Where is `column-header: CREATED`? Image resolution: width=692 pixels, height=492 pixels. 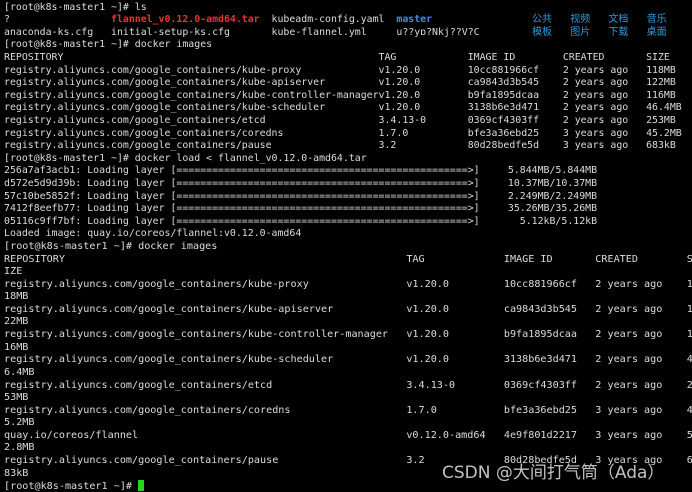
column-header: CREATED is located at coordinates (583, 57).